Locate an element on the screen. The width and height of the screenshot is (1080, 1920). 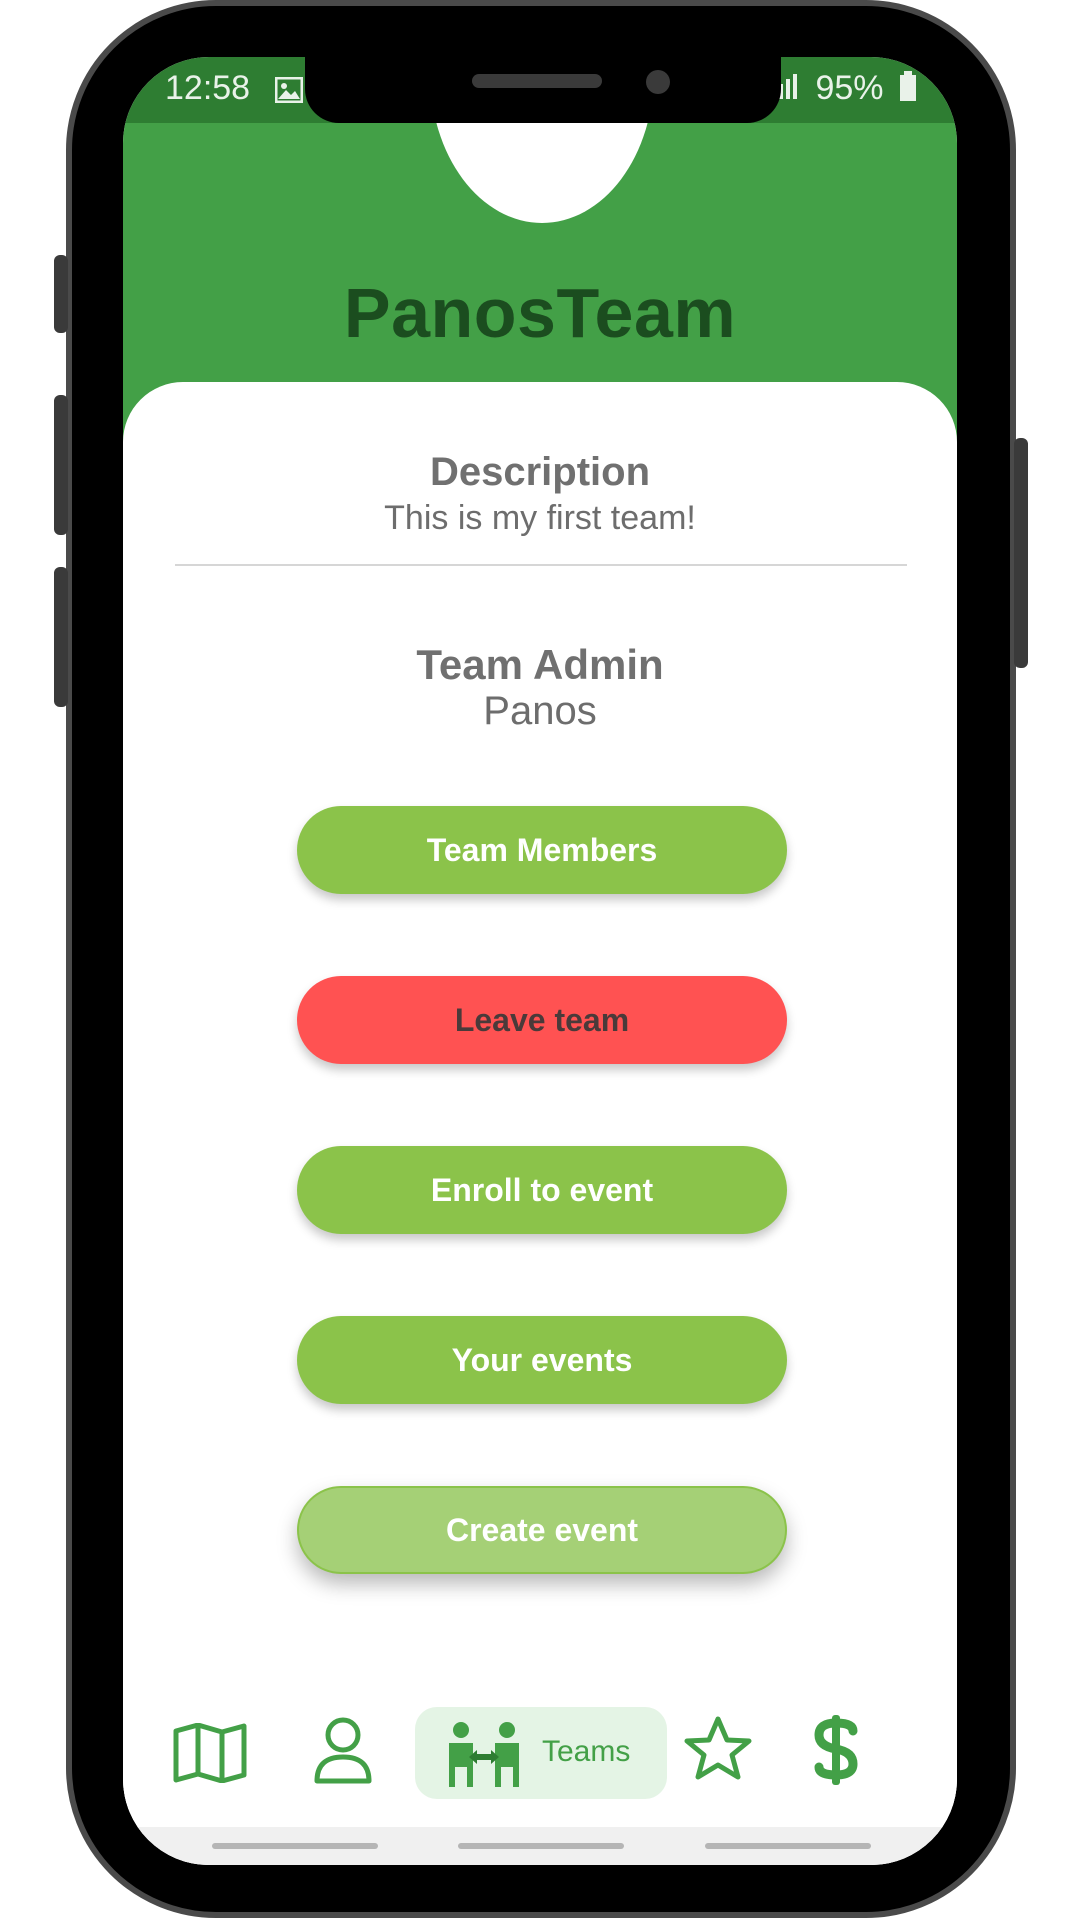
status-right: 95% is located at coordinates (842, 89).